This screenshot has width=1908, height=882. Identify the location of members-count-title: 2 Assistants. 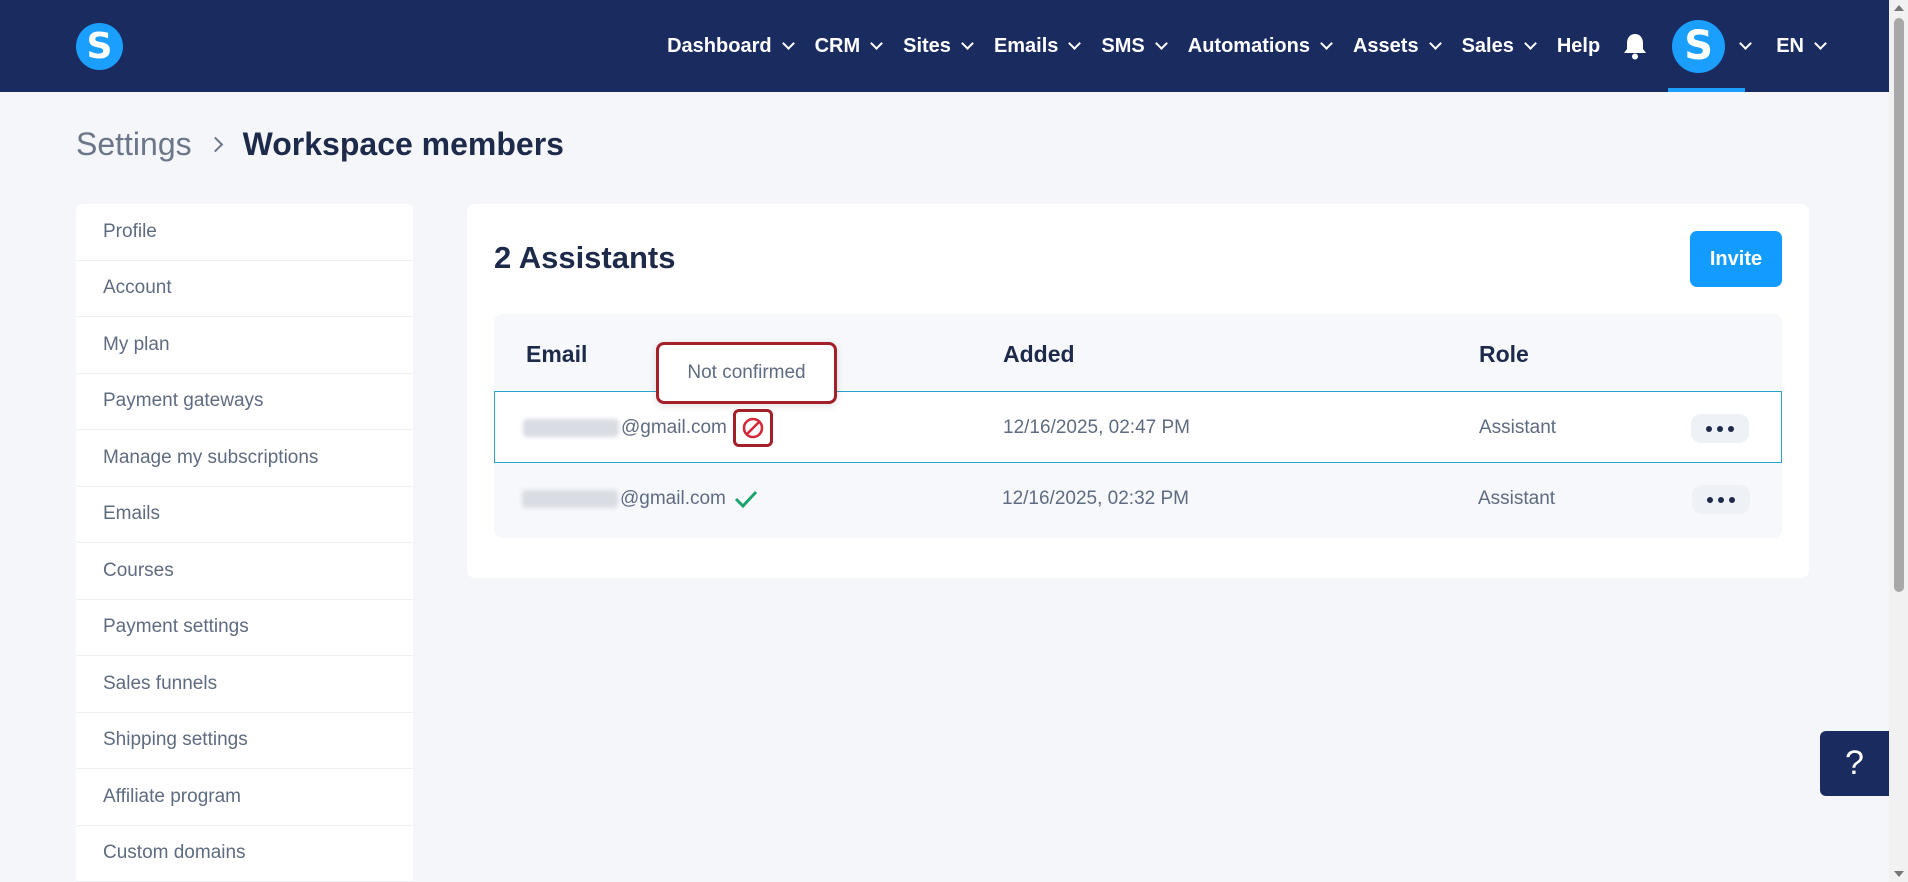
(585, 257).